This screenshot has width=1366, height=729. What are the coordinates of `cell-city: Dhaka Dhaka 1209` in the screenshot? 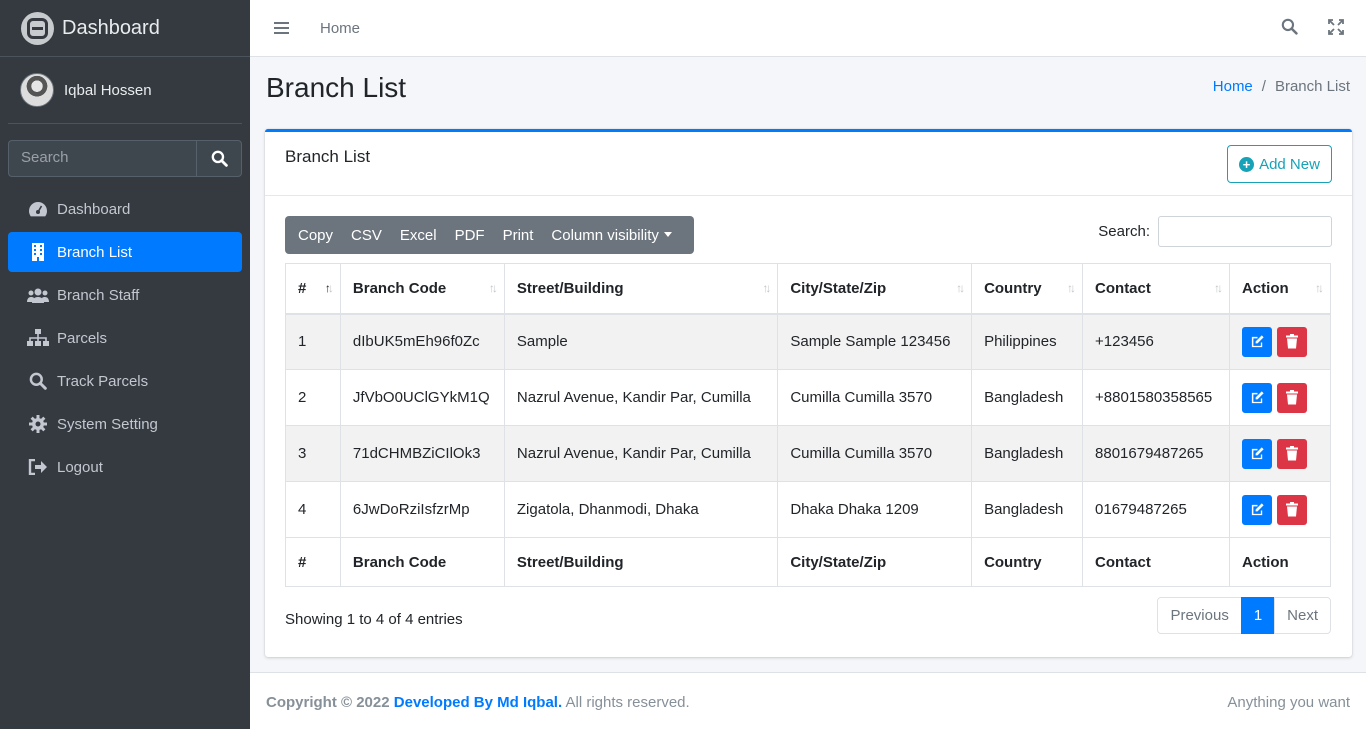 It's located at (875, 509).